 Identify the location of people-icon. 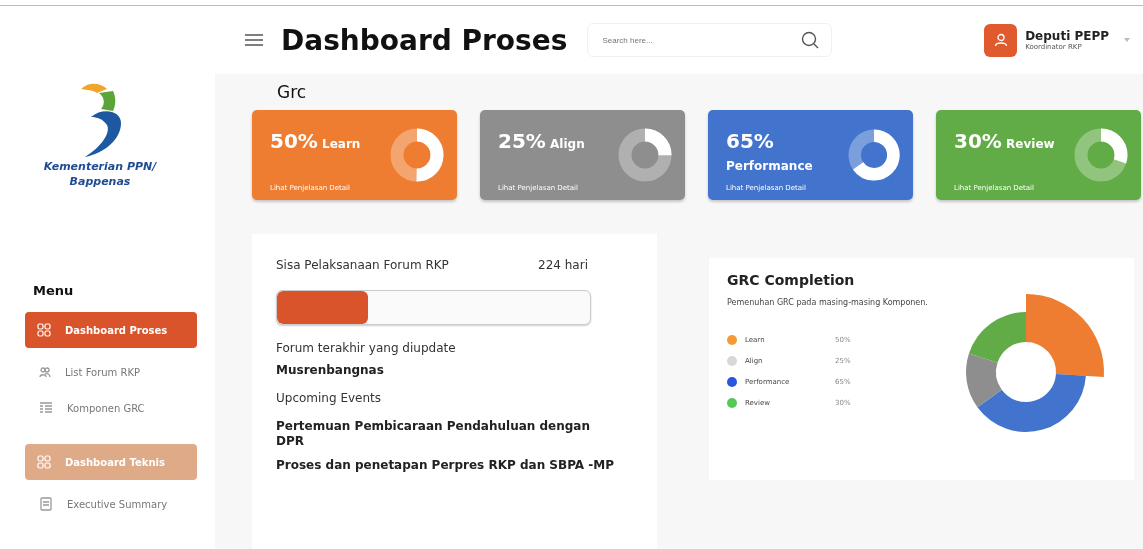
(45, 372).